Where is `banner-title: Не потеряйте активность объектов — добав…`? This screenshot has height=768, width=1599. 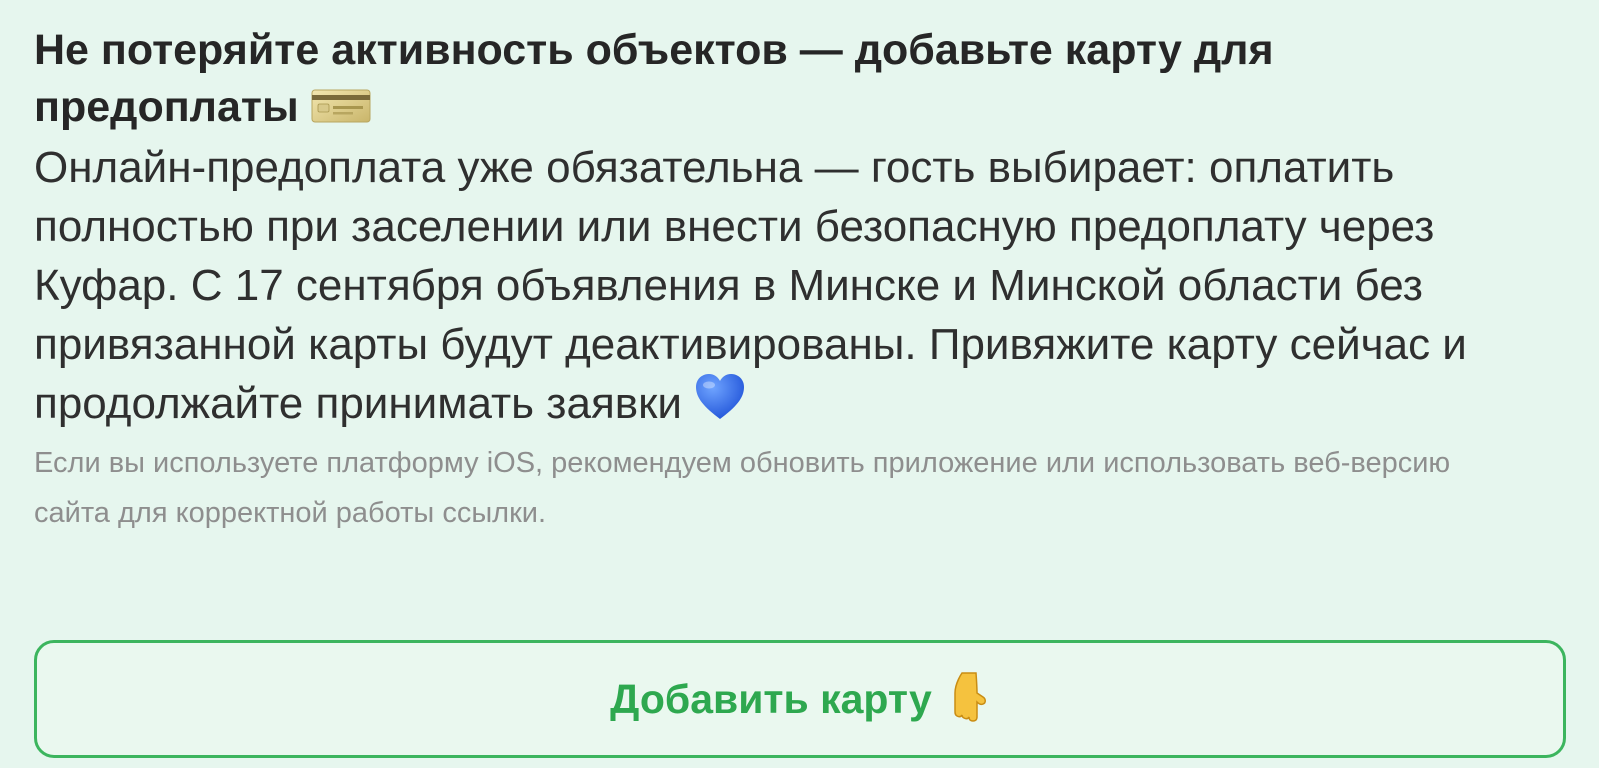
banner-title: Не потеряйте активность объектов — добав… is located at coordinates (764, 80).